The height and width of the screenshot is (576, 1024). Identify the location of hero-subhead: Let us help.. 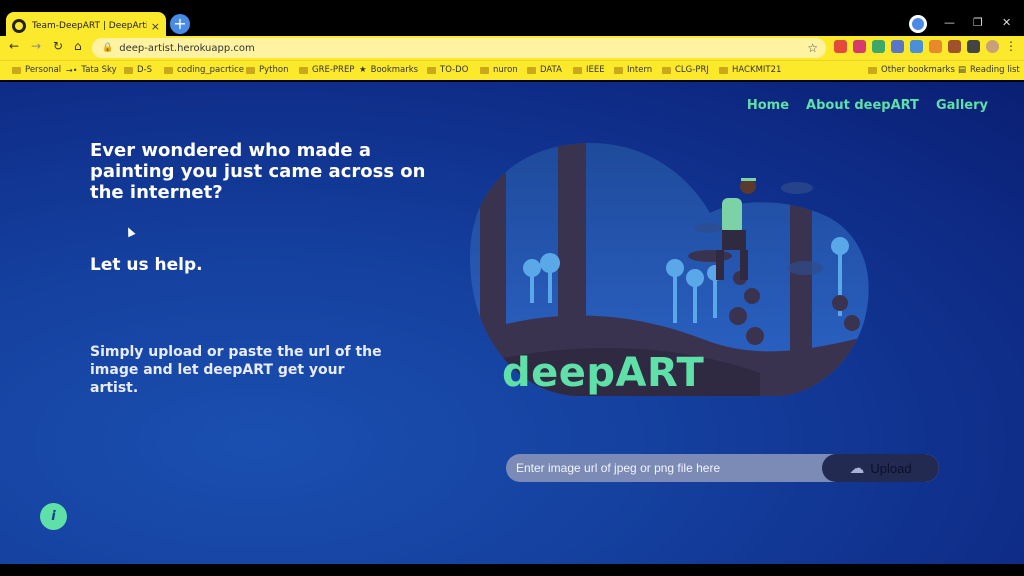
(146, 265).